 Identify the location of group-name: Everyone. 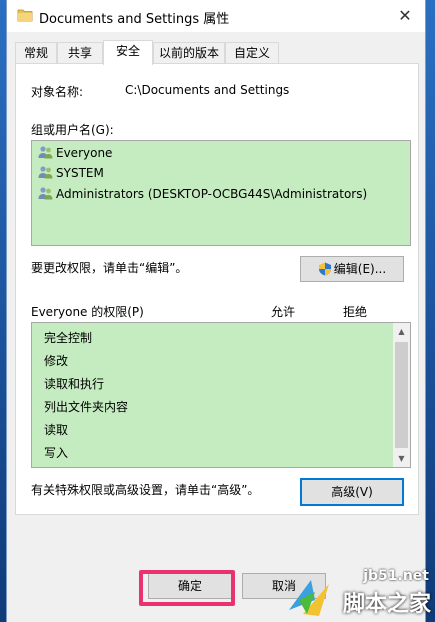
(84, 153).